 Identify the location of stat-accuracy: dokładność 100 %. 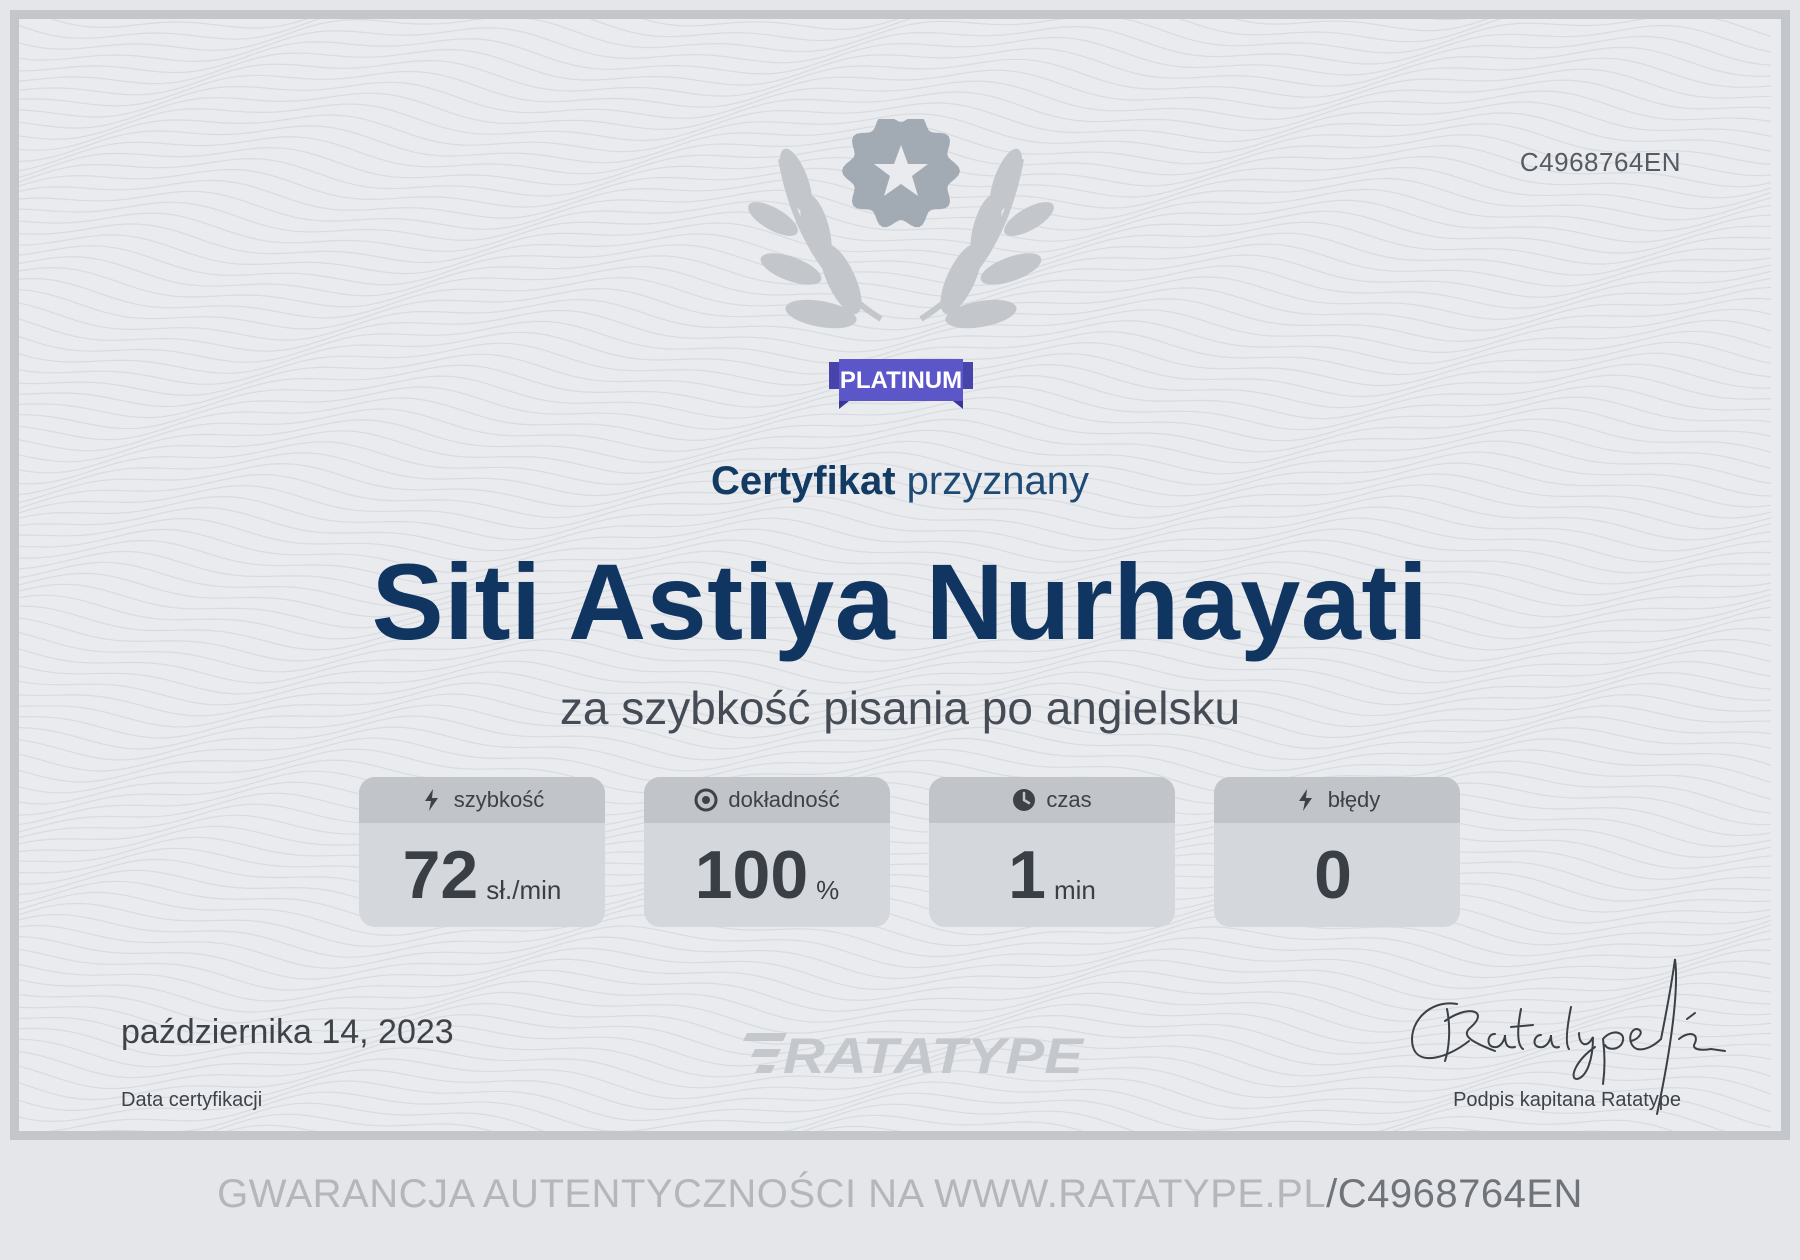
(767, 852).